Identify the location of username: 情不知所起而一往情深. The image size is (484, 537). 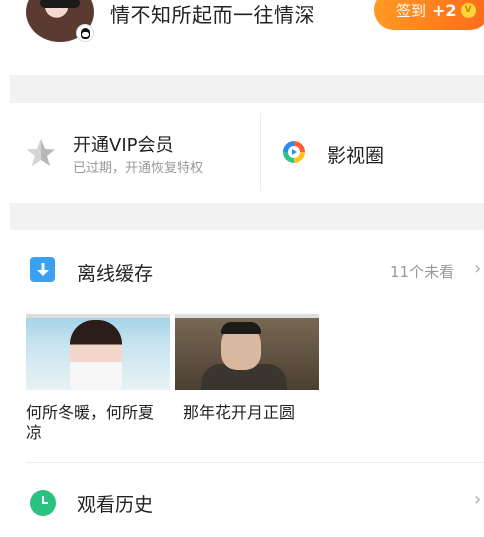
(212, 14).